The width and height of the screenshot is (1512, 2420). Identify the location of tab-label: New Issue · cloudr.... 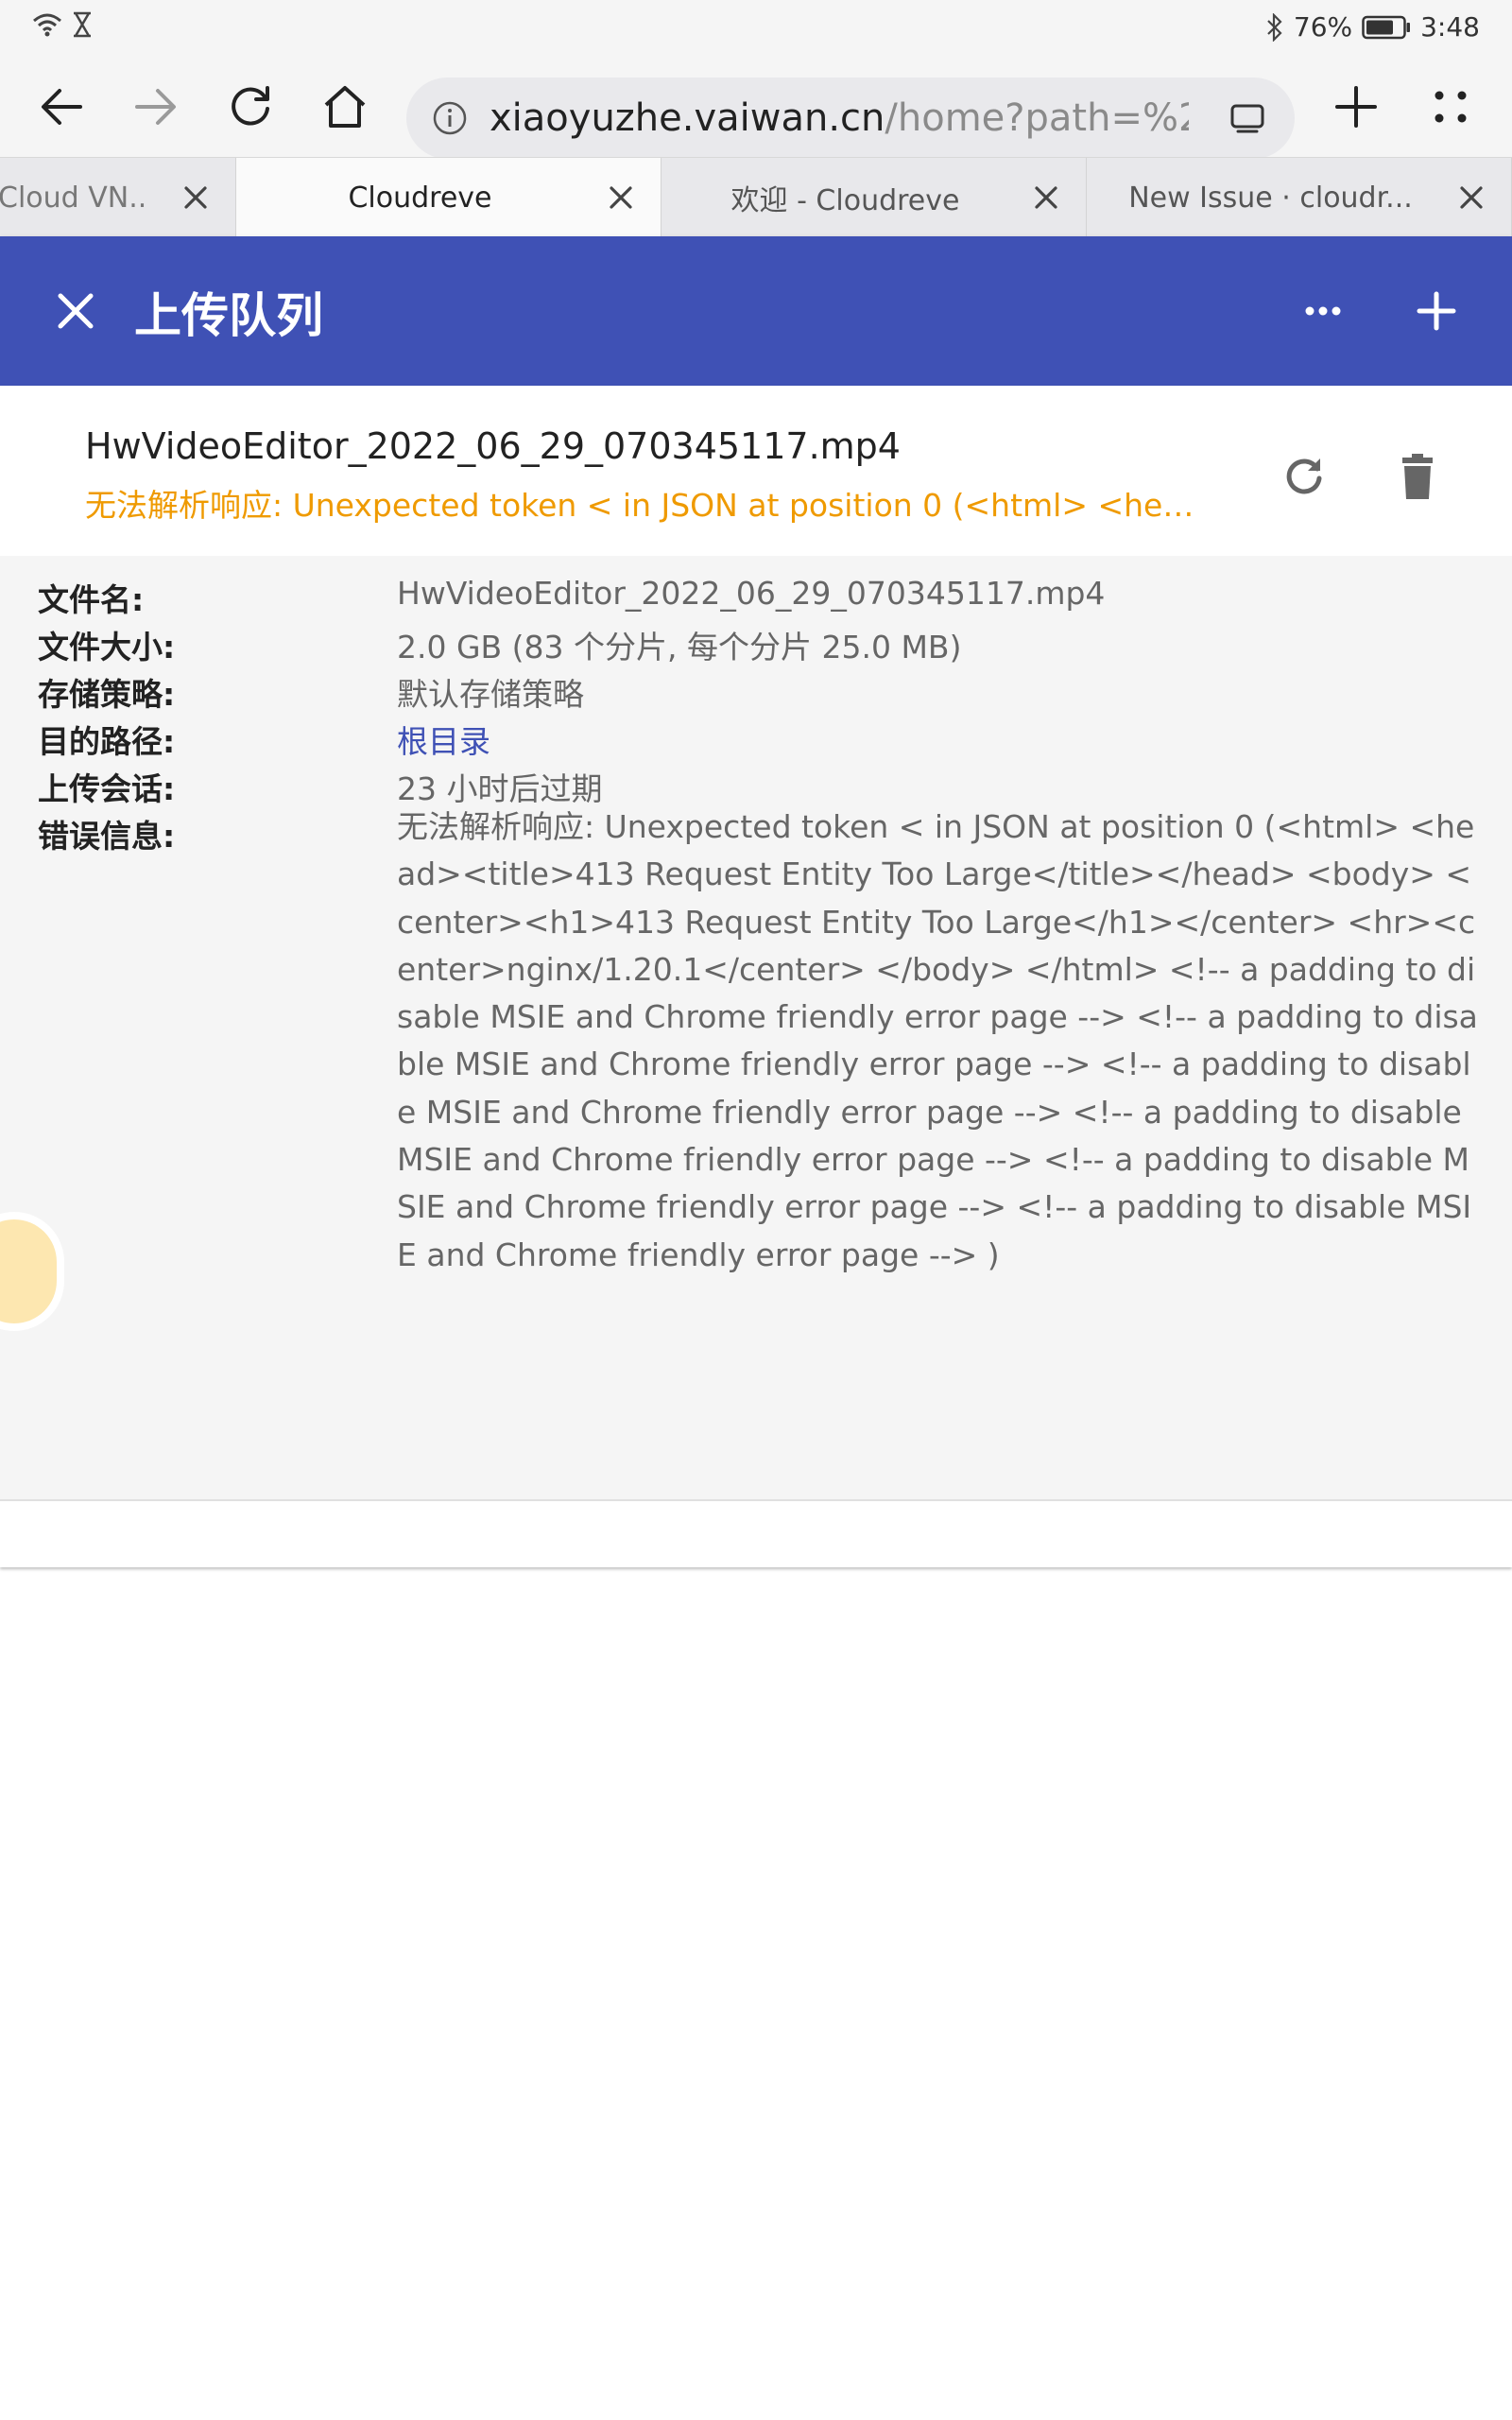
(1270, 198).